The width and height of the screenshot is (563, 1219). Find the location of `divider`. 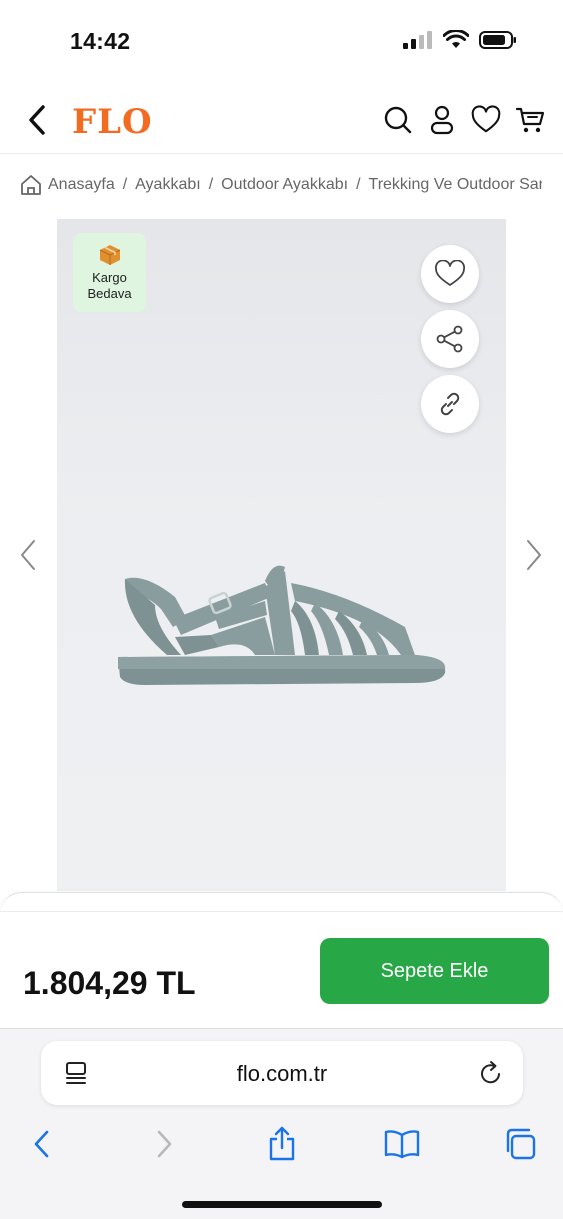

divider is located at coordinates (281, 911).